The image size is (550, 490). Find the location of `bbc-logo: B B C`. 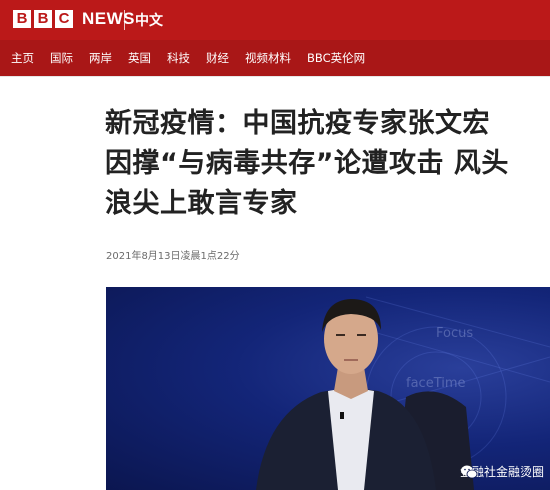

bbc-logo: B B C is located at coordinates (43, 19).